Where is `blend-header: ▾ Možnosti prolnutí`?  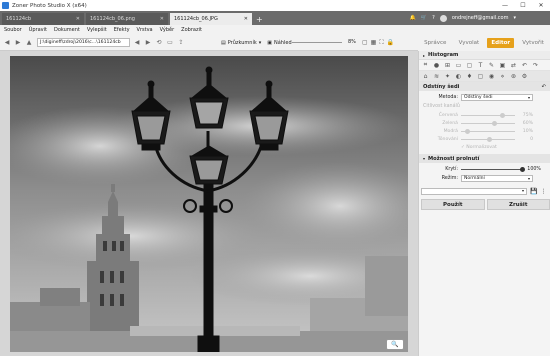 blend-header: ▾ Možnosti prolnutí is located at coordinates (484, 158).